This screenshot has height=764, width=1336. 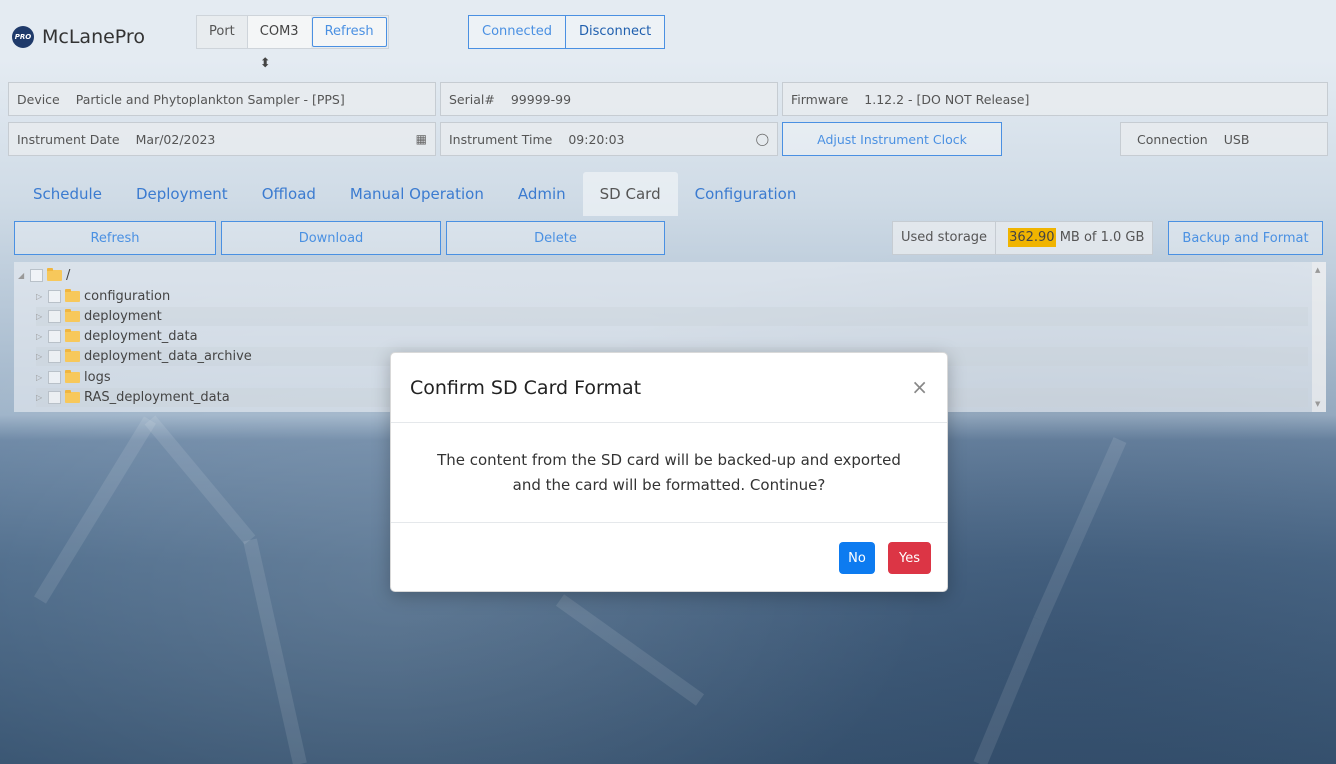 I want to click on serial-field: Serial# 99999-99, so click(x=609, y=99).